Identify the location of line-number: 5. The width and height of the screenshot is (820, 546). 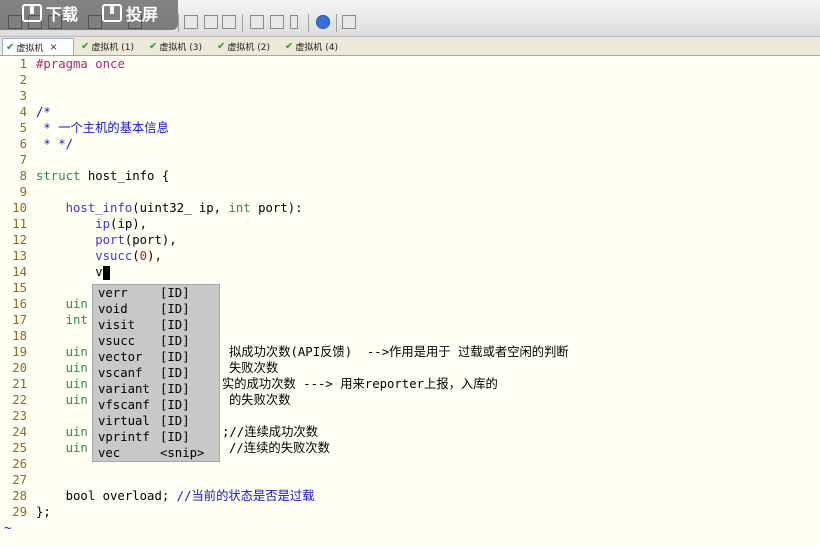
(23, 128).